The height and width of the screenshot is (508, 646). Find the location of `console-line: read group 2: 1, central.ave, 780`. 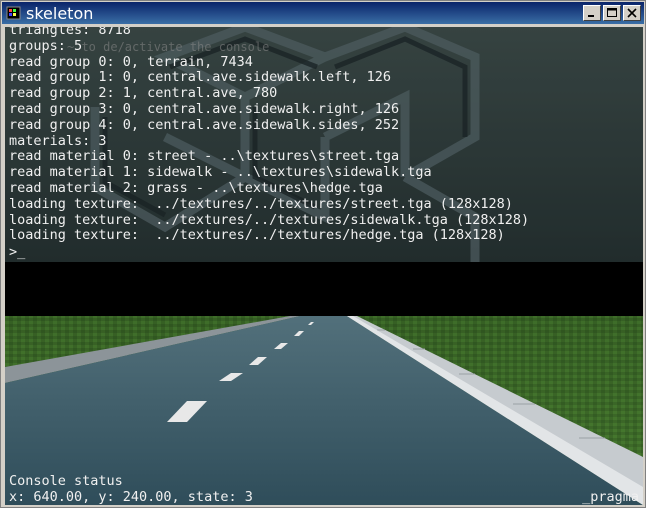

console-line: read group 2: 1, central.ave, 780 is located at coordinates (143, 93).